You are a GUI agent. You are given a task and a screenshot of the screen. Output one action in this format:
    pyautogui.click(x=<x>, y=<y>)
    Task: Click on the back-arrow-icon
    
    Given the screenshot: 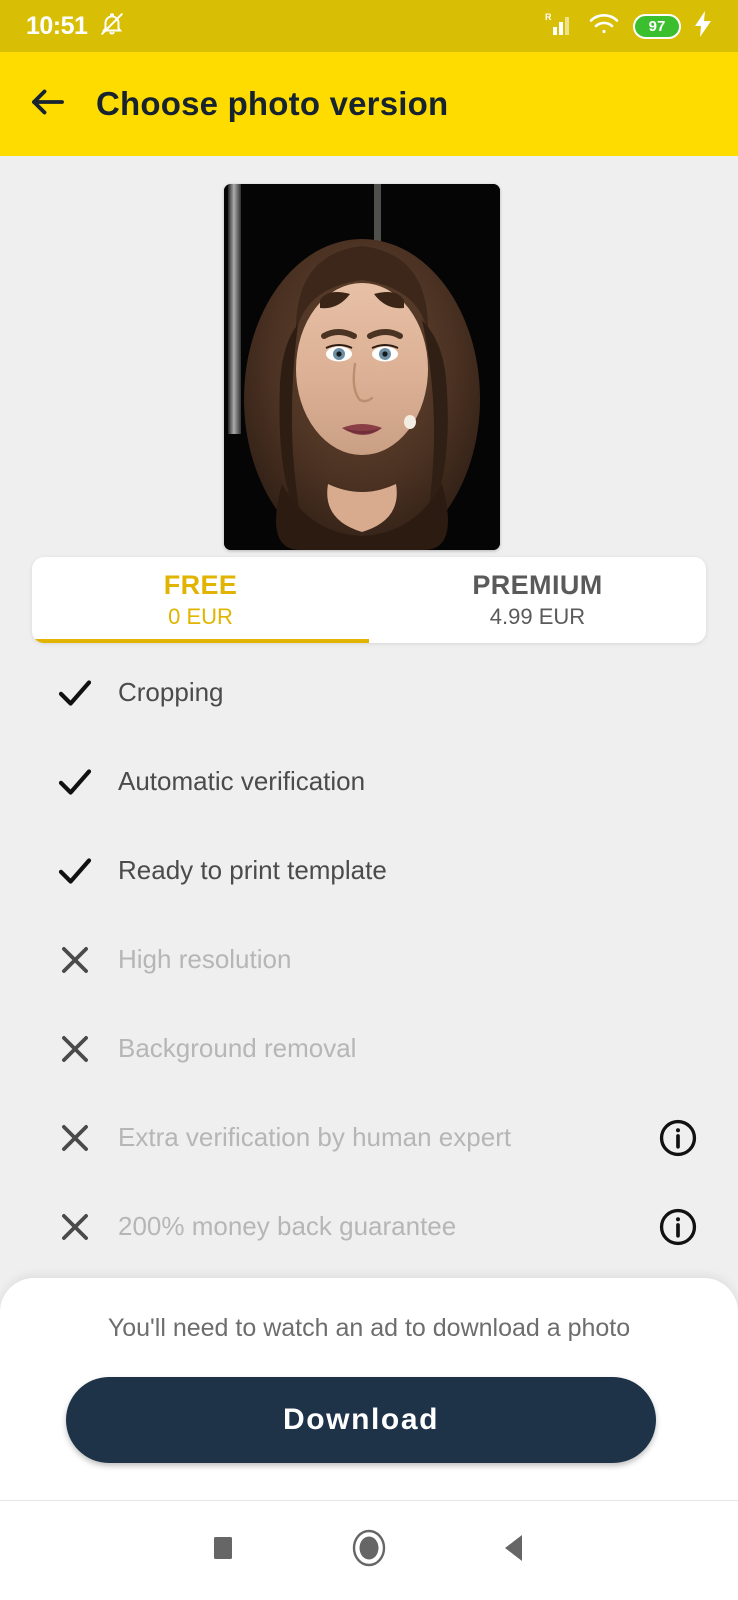 What is the action you would take?
    pyautogui.click(x=48, y=104)
    